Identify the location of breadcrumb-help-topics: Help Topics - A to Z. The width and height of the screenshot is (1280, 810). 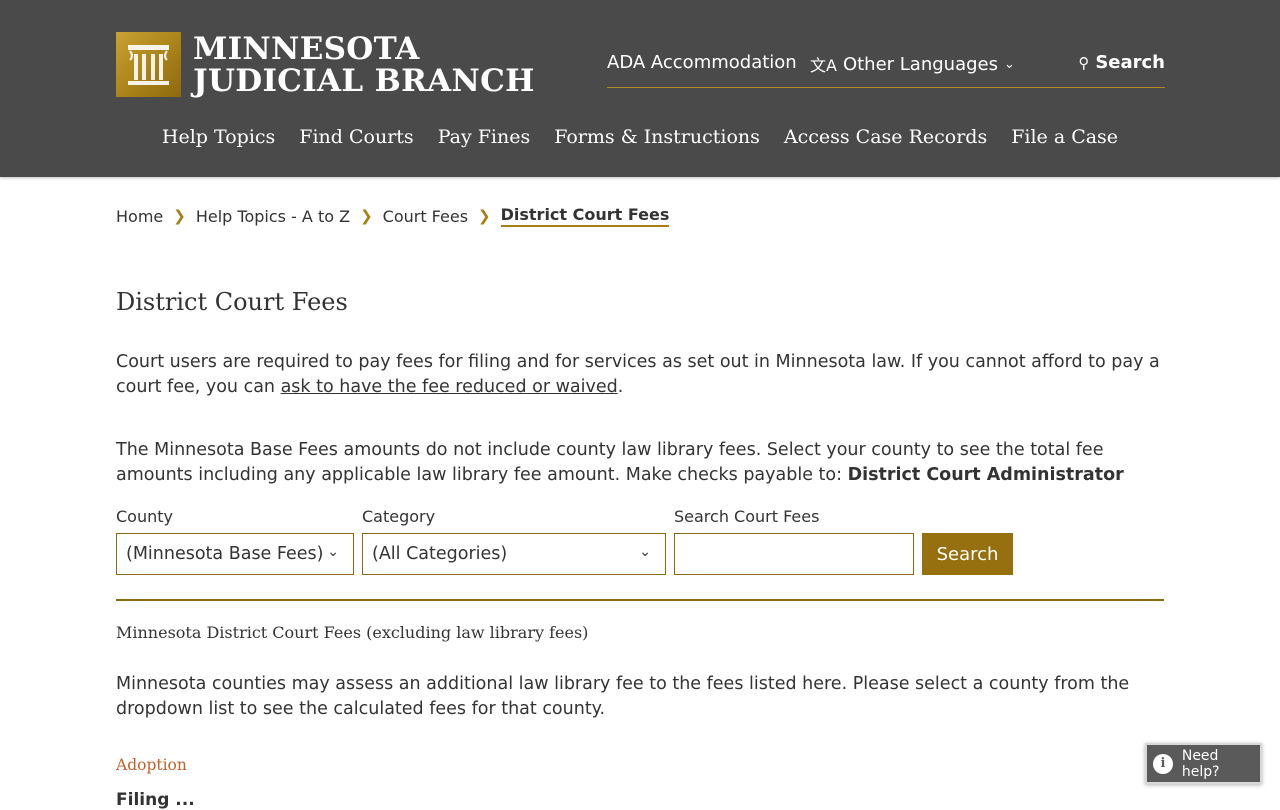
(273, 216).